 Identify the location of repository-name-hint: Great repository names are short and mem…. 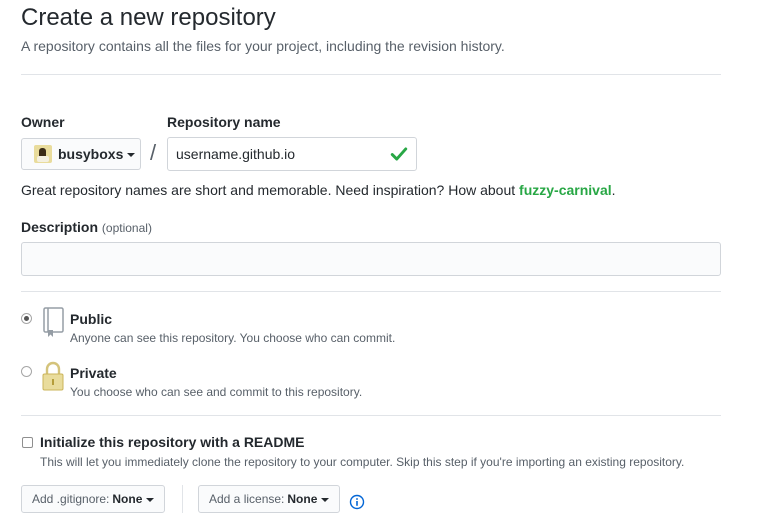
(318, 190).